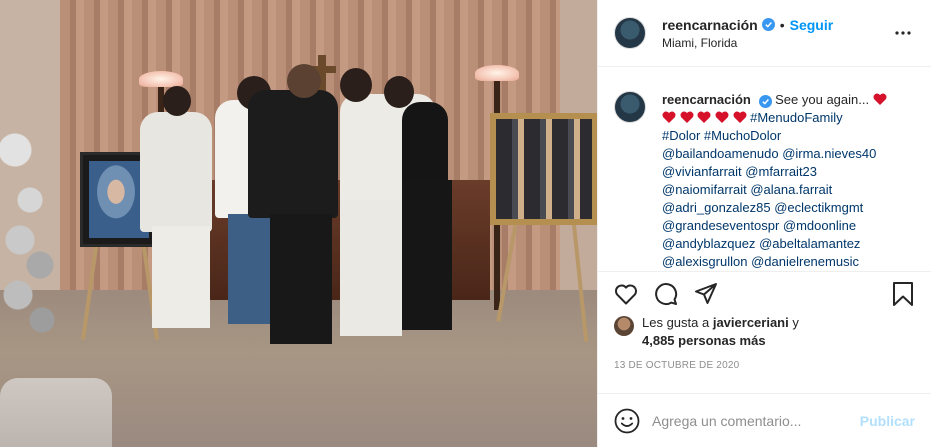 The image size is (931, 447). What do you see at coordinates (805, 261) in the screenshot?
I see `mention-link: @danielrenemusic` at bounding box center [805, 261].